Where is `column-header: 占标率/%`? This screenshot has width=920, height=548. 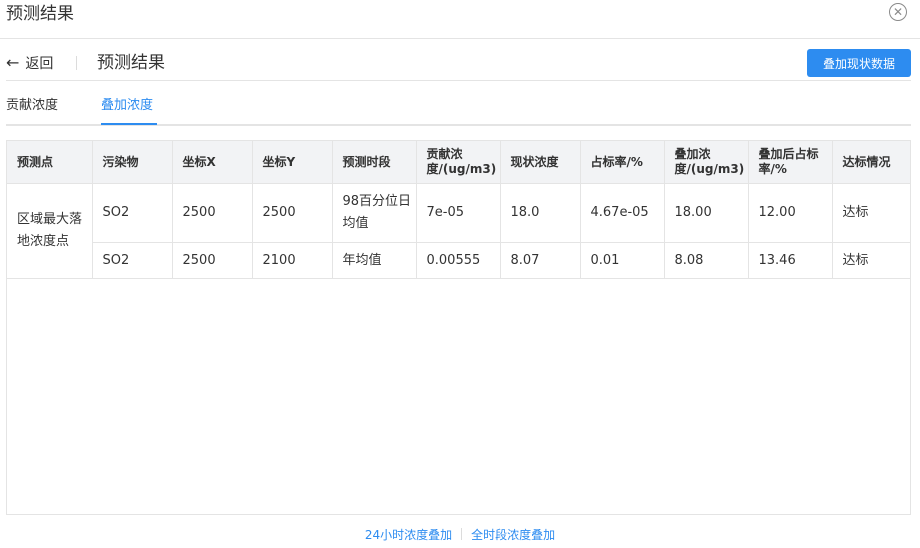
column-header: 占标率/% is located at coordinates (622, 162).